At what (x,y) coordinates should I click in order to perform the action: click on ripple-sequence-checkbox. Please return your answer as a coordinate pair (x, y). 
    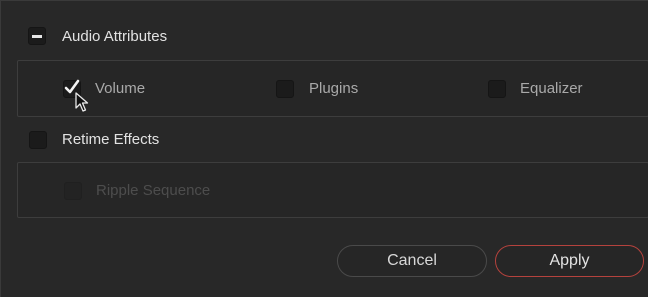
    Looking at the image, I should click on (73, 191).